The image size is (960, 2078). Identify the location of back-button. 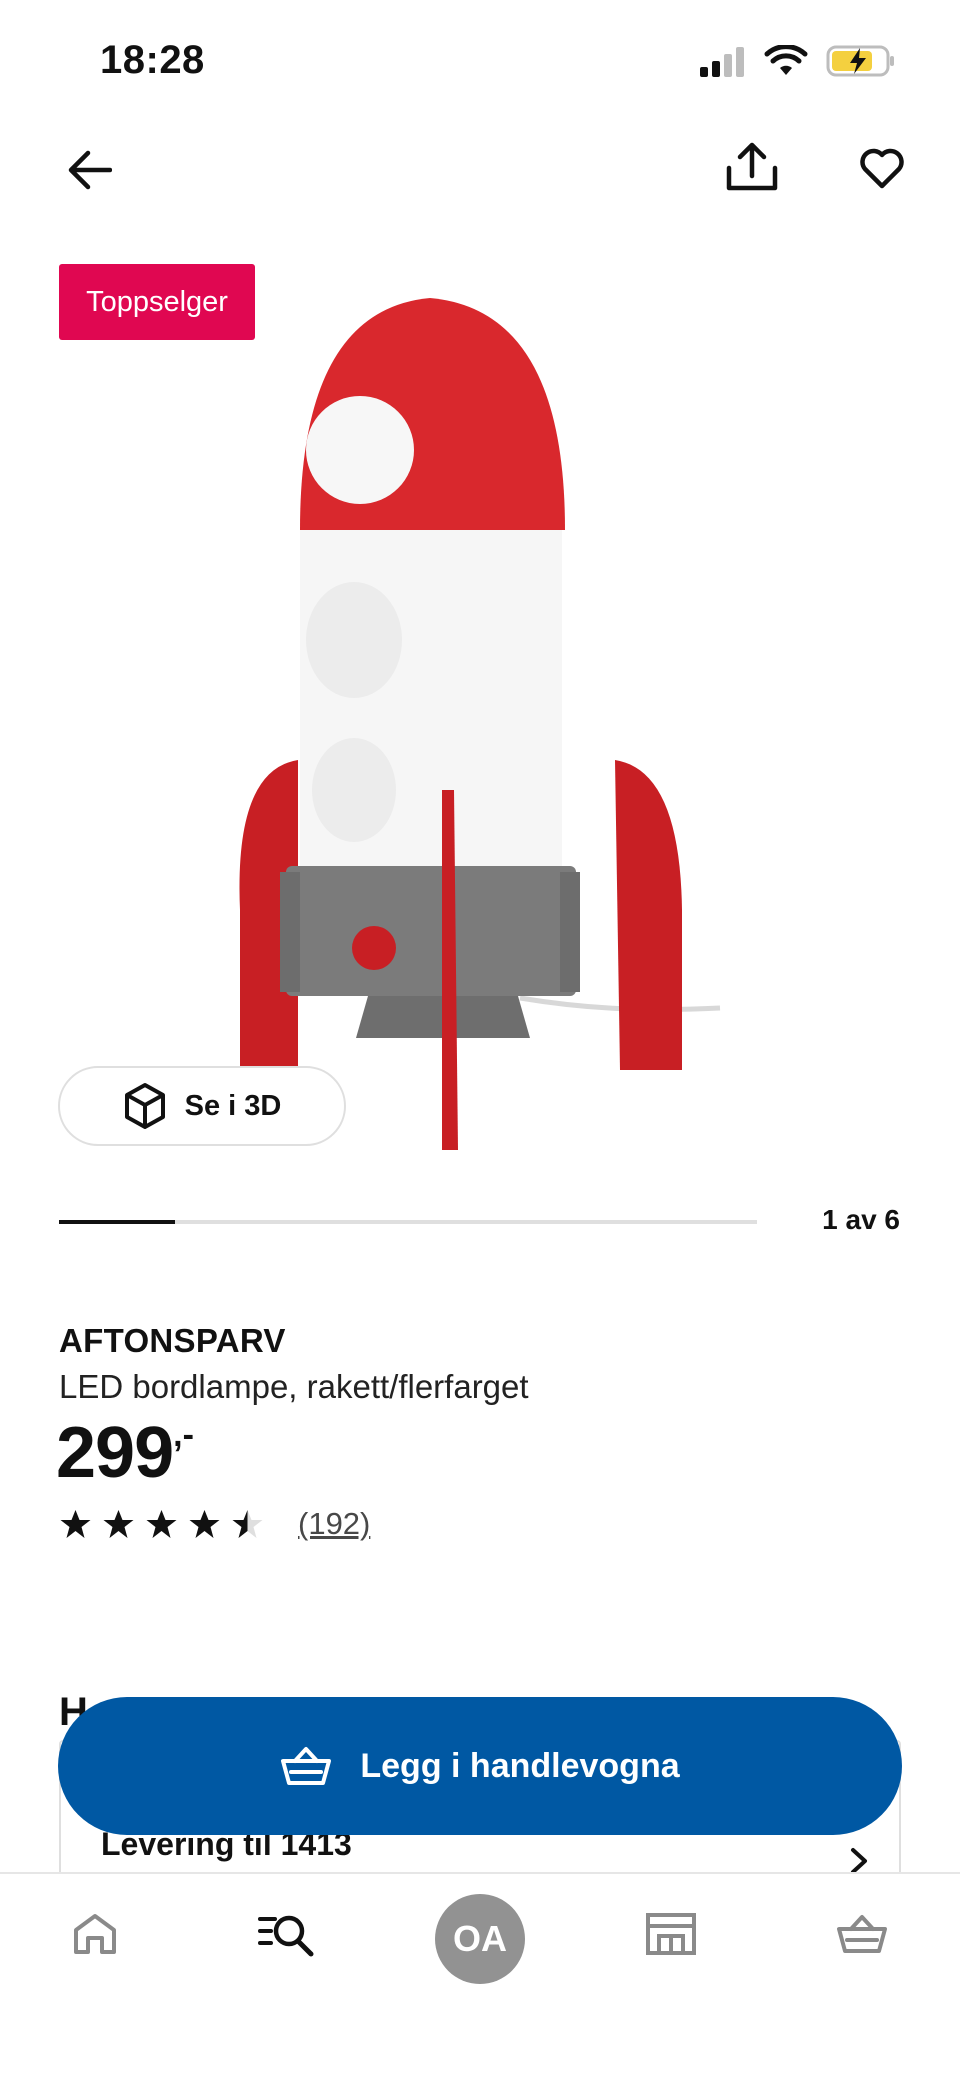
(90, 170).